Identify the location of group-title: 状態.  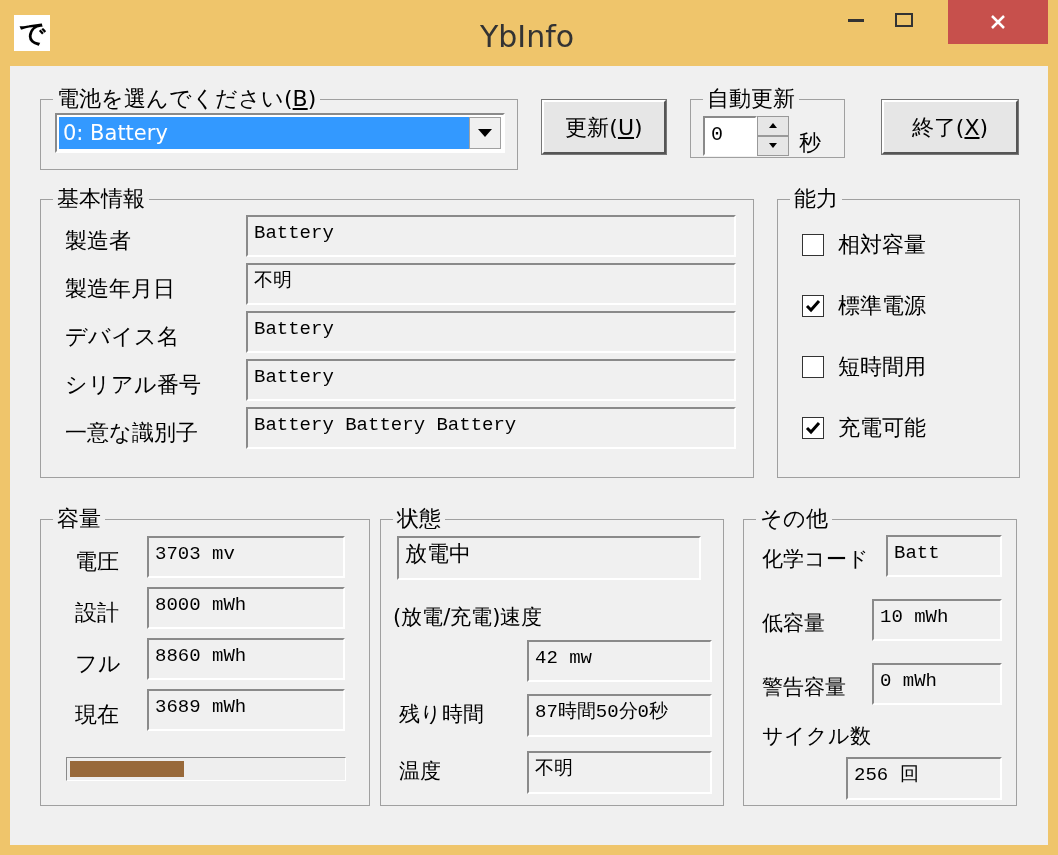
(419, 519).